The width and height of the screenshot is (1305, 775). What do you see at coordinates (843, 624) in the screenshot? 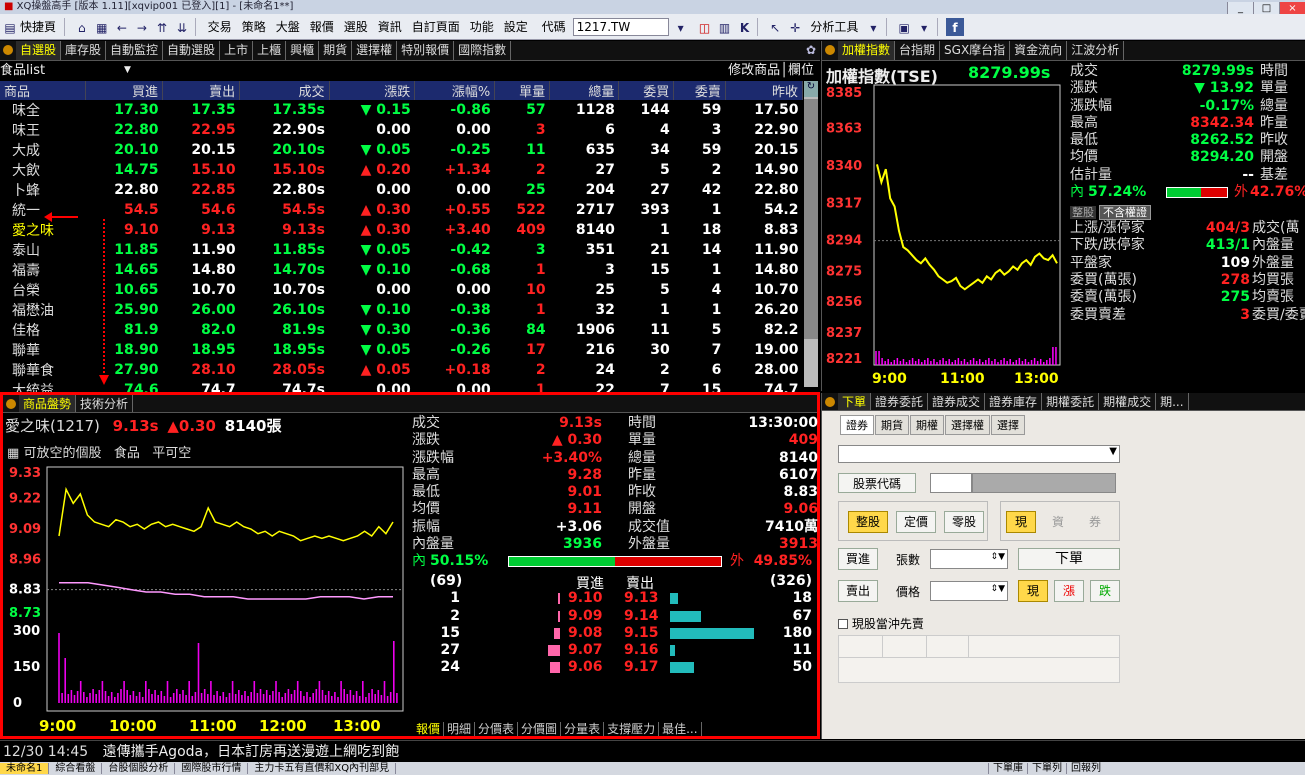
I see `checkbox-icon` at bounding box center [843, 624].